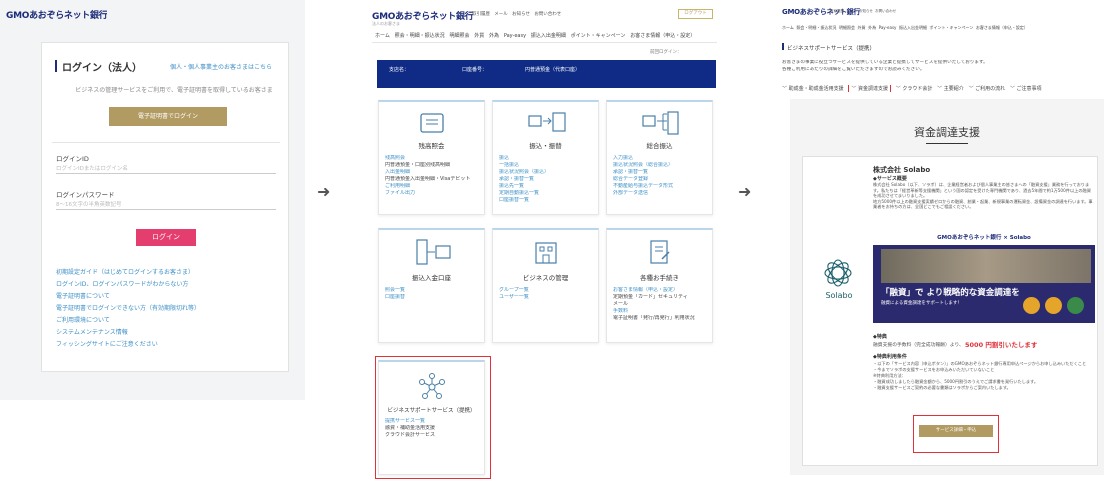 This screenshot has width=1104, height=480. What do you see at coordinates (547, 122) in the screenshot?
I see `transfer-icon` at bounding box center [547, 122].